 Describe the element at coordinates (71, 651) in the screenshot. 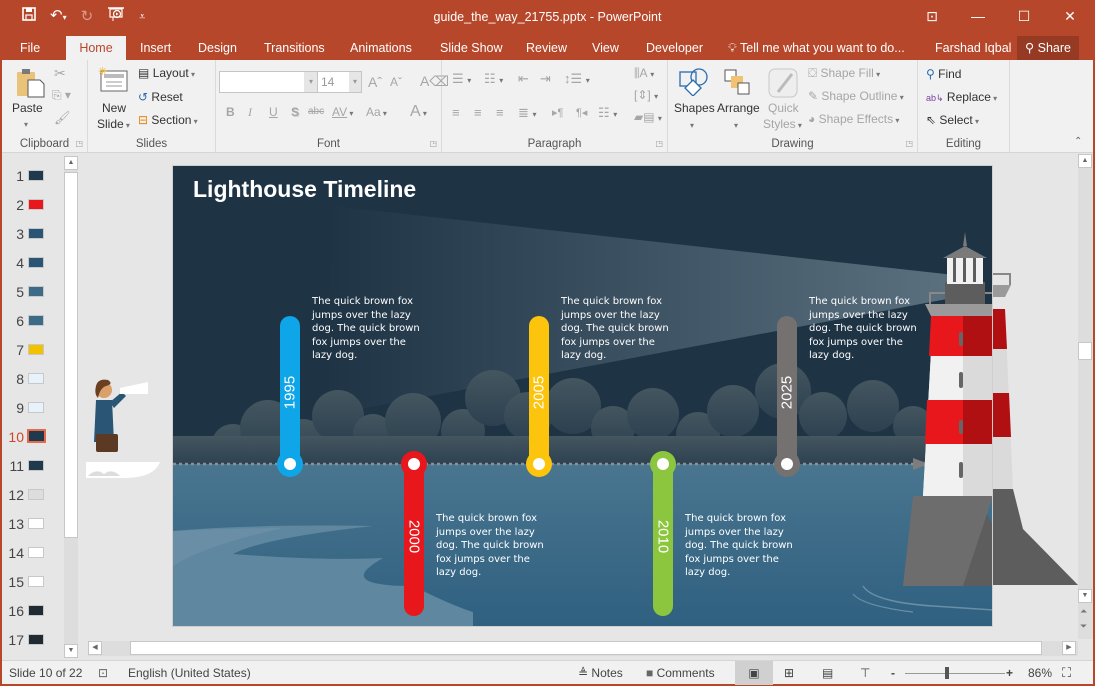

I see `scroll-down-arrow-icon: ▼` at that location.